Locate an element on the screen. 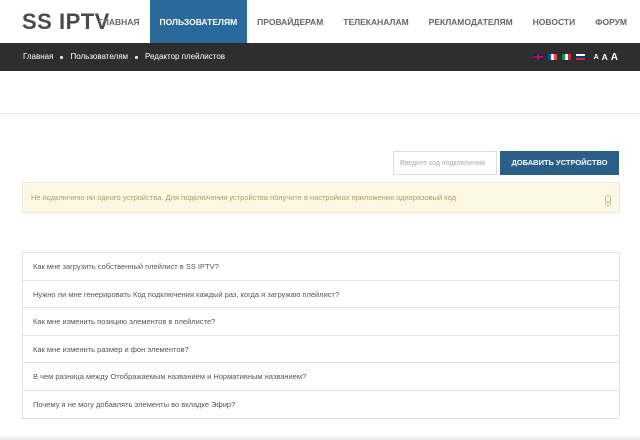 Image resolution: width=640 pixels, height=440 pixels. nav-item-providers: Провайдерам is located at coordinates (290, 21).